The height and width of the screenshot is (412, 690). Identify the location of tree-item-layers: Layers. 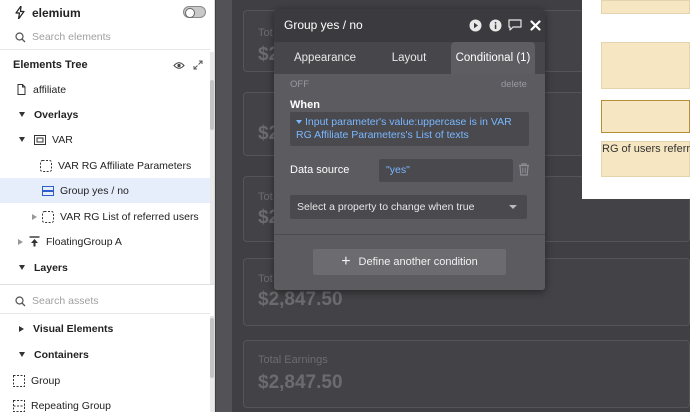
(105, 267).